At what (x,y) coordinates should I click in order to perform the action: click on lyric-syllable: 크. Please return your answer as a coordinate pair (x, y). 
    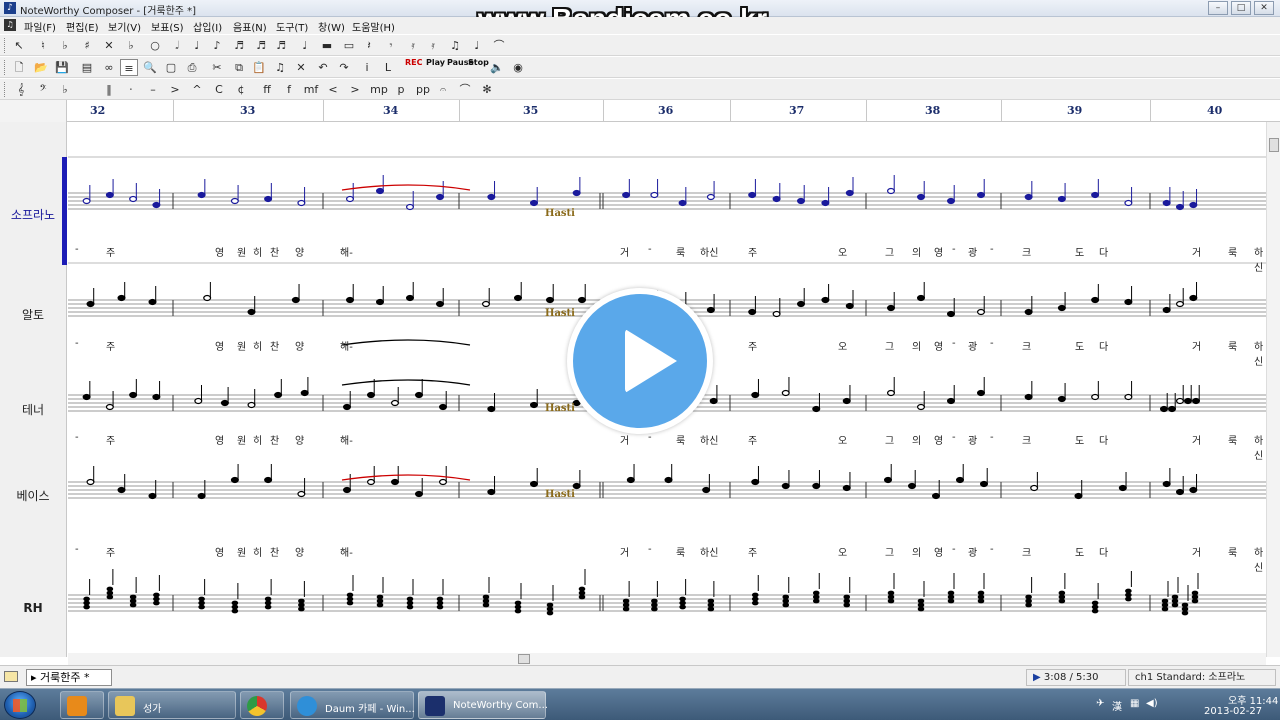
    Looking at the image, I should click on (1026, 551).